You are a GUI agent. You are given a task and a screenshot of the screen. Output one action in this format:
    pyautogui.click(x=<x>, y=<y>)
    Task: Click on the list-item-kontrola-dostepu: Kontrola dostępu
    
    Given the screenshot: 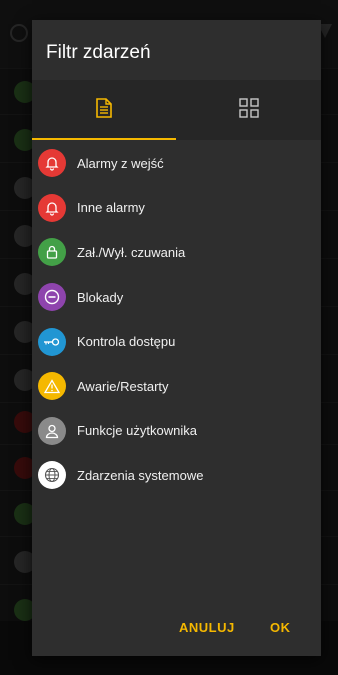 What is the action you would take?
    pyautogui.click(x=176, y=341)
    